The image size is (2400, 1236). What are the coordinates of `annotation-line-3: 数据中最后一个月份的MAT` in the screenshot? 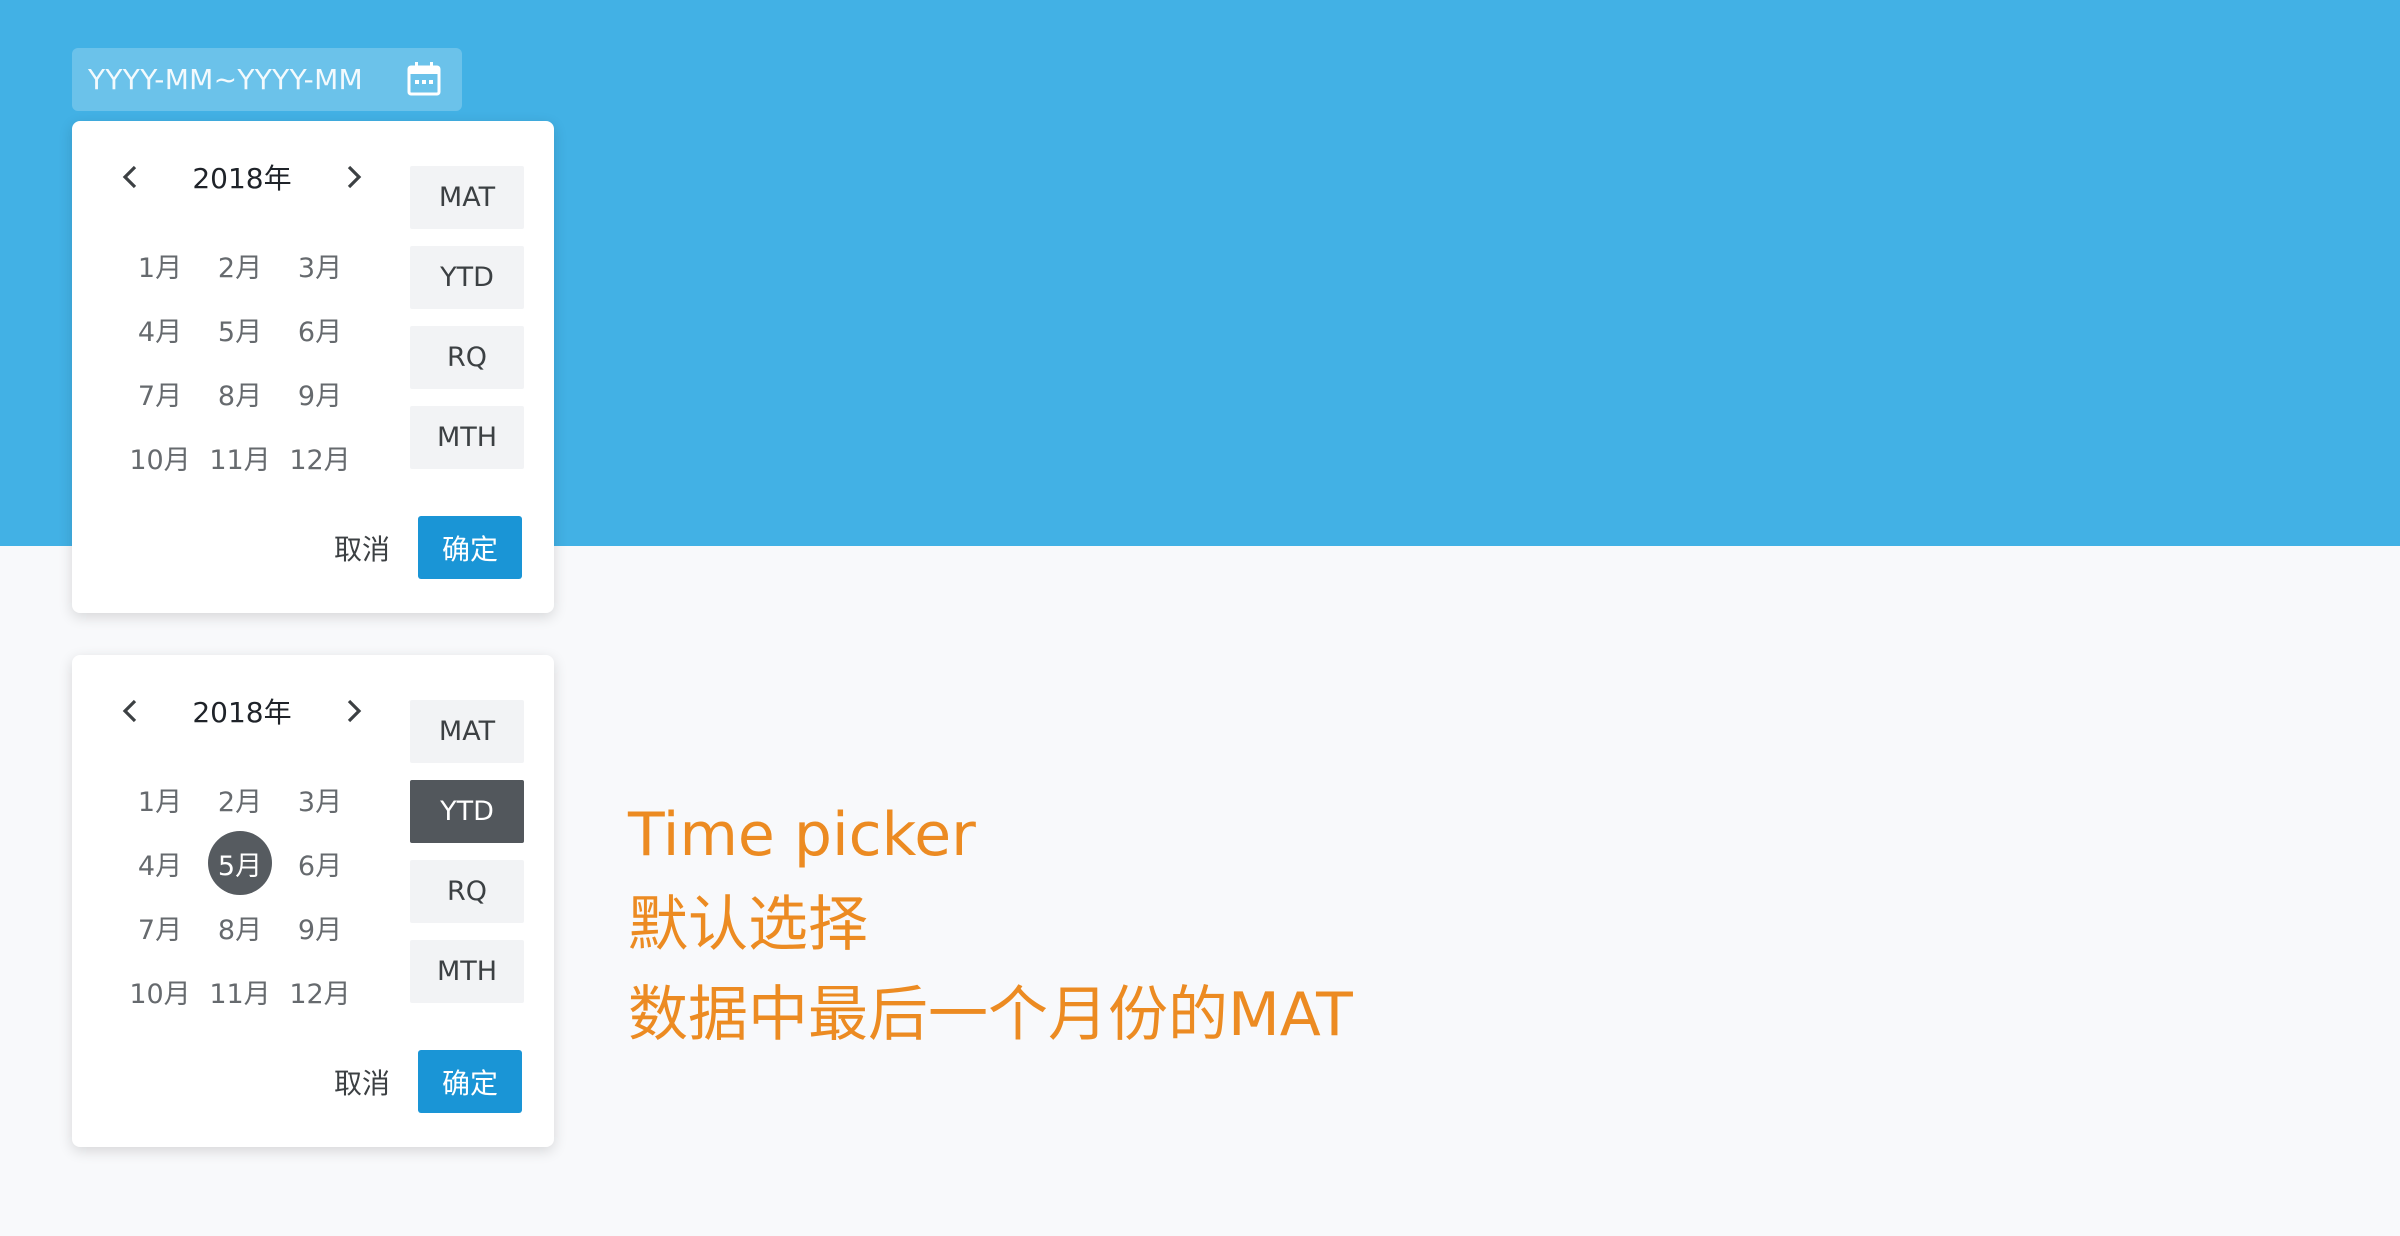 It's located at (990, 1015).